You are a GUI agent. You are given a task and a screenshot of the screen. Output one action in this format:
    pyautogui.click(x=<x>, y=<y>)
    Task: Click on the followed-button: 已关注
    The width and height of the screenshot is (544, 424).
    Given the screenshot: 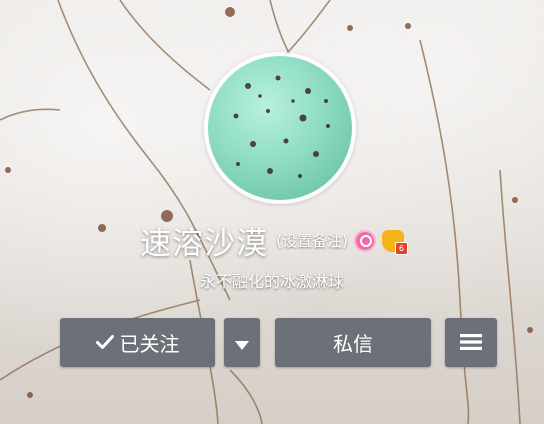 What is the action you would take?
    pyautogui.click(x=137, y=342)
    